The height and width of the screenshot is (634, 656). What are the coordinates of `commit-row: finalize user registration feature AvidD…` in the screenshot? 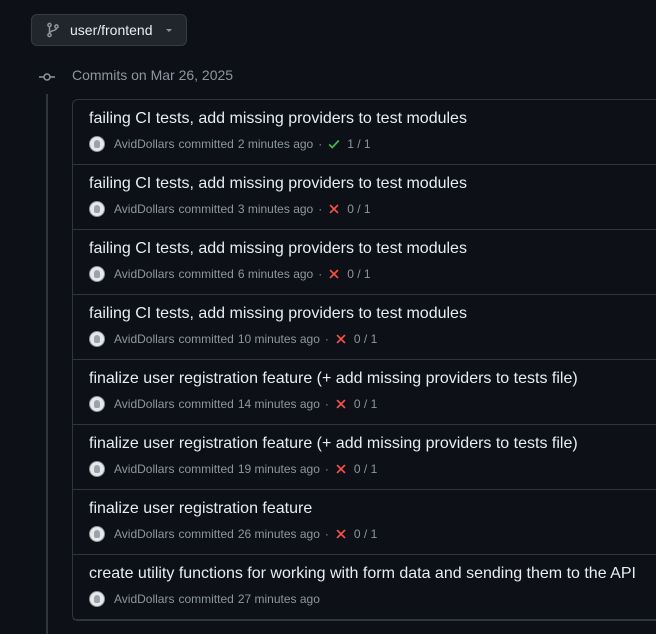 It's located at (364, 522).